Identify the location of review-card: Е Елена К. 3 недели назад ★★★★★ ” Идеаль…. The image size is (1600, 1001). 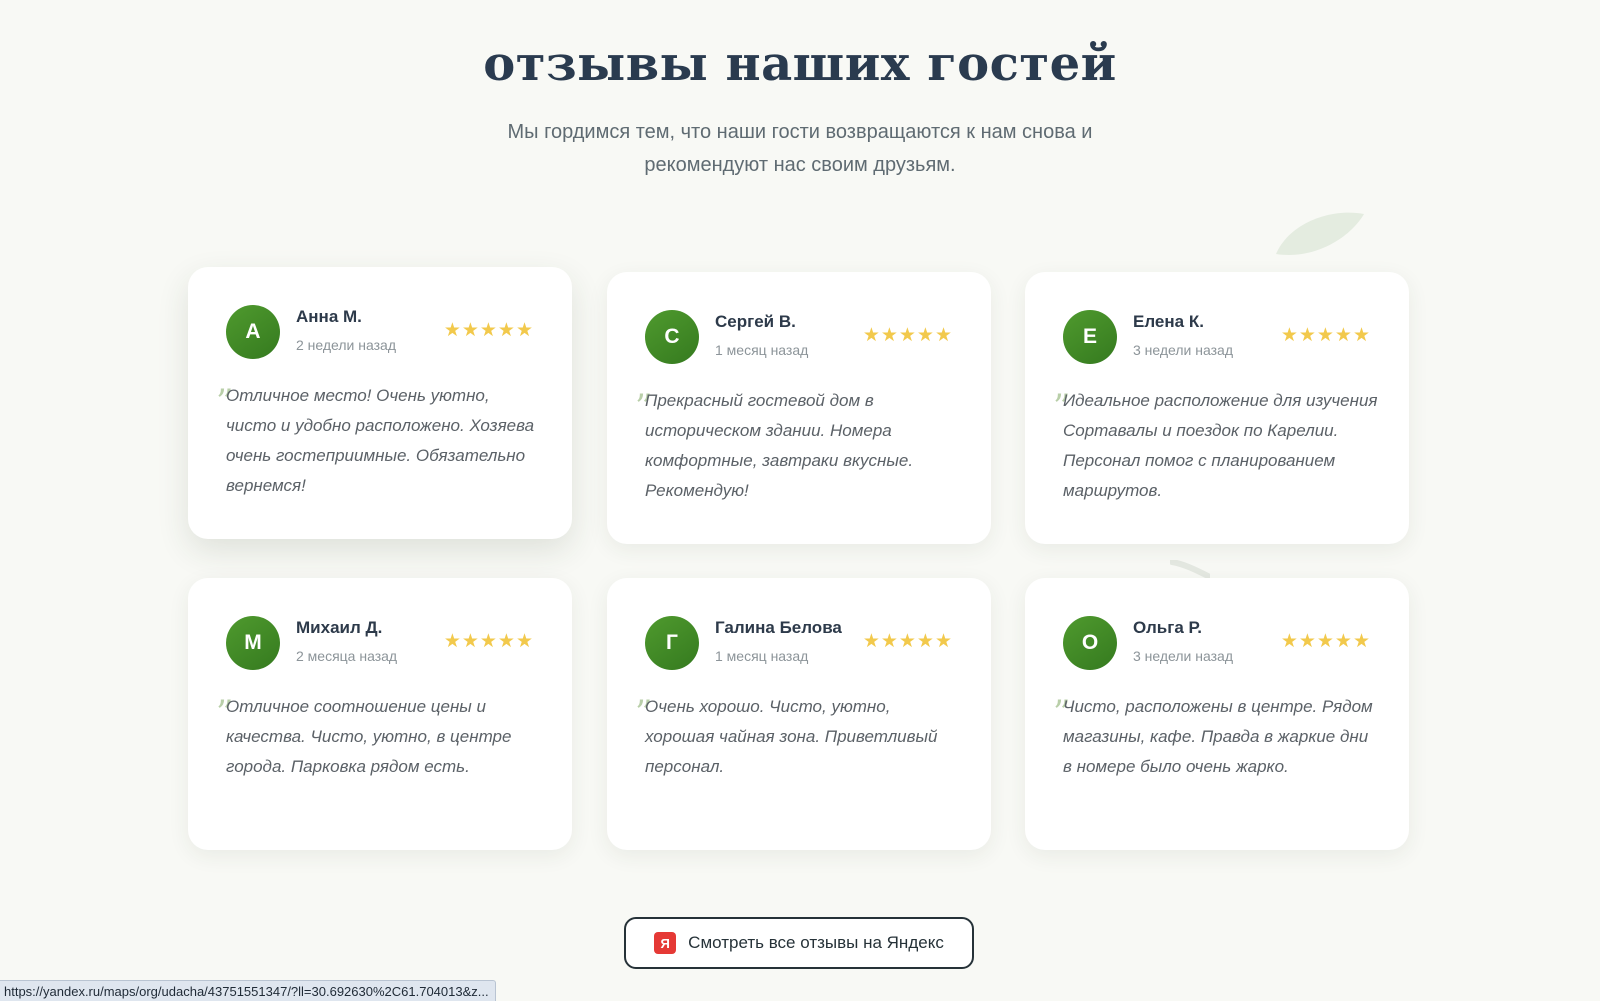
(1217, 408).